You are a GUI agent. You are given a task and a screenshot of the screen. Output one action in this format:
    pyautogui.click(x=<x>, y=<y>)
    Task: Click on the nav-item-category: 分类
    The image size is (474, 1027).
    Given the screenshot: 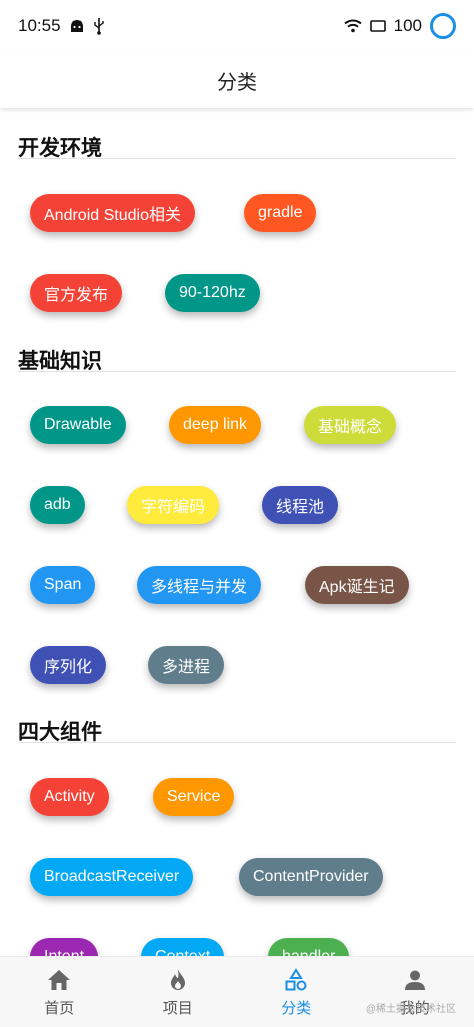 What is the action you would take?
    pyautogui.click(x=296, y=992)
    